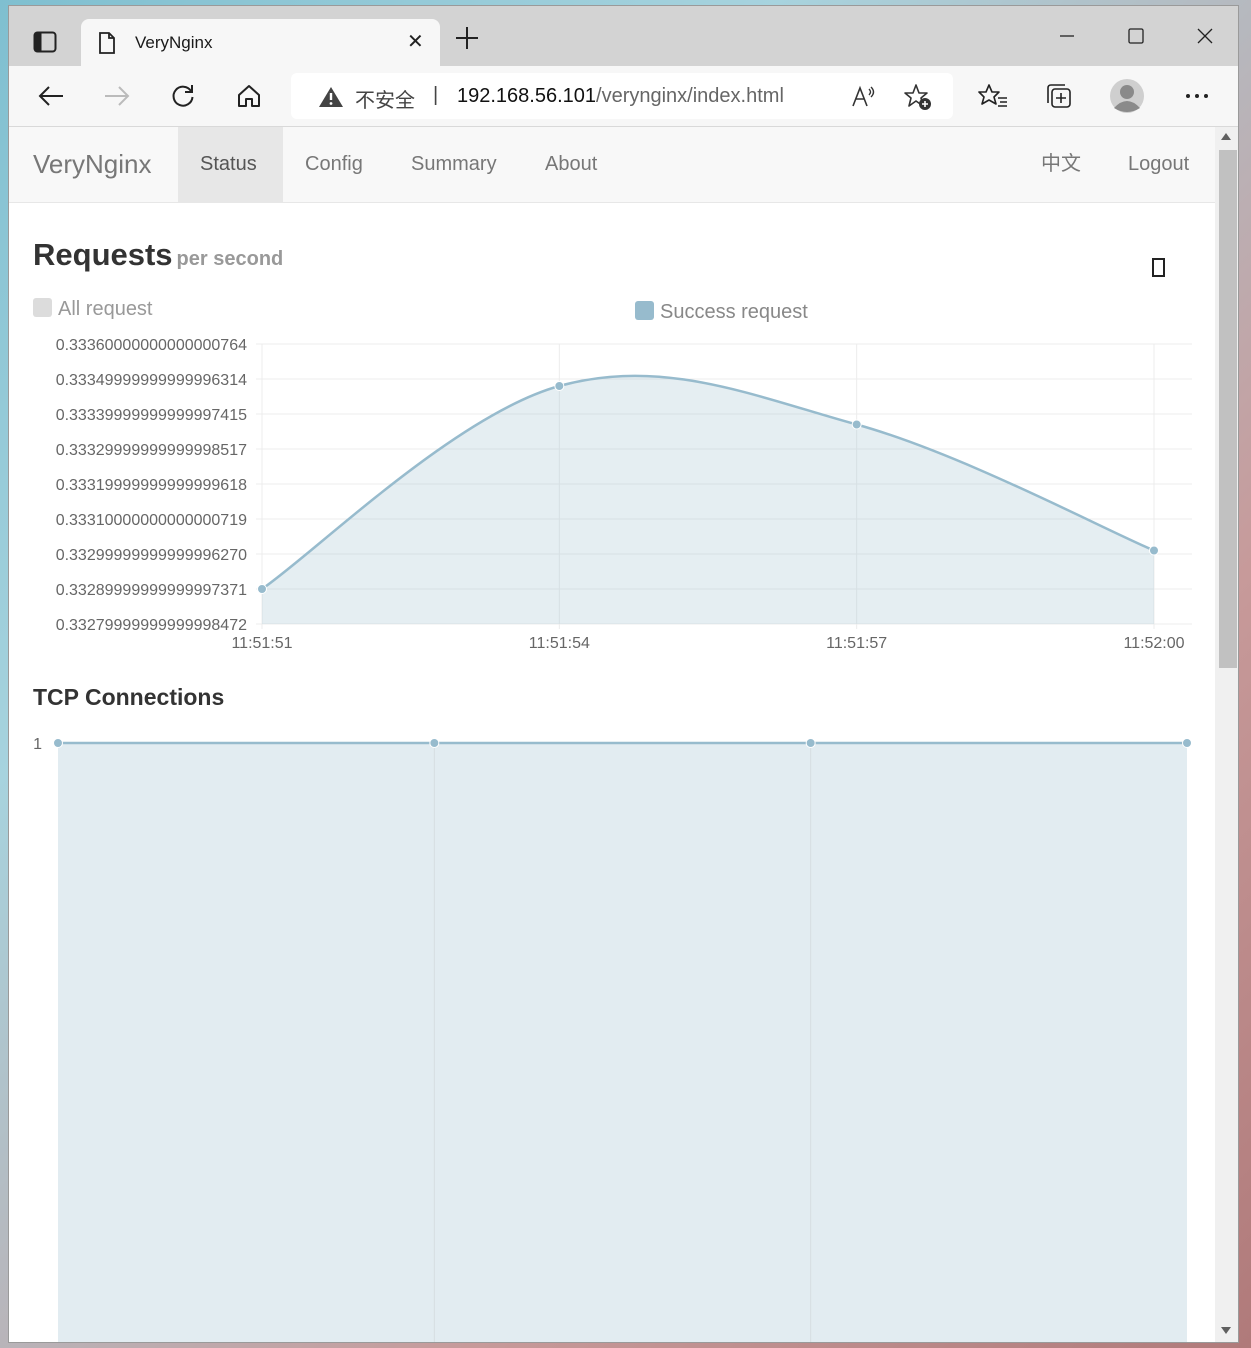  Describe the element at coordinates (151, 380) in the screenshot. I see `y-tick-label: 0.33349999999999996314` at that location.